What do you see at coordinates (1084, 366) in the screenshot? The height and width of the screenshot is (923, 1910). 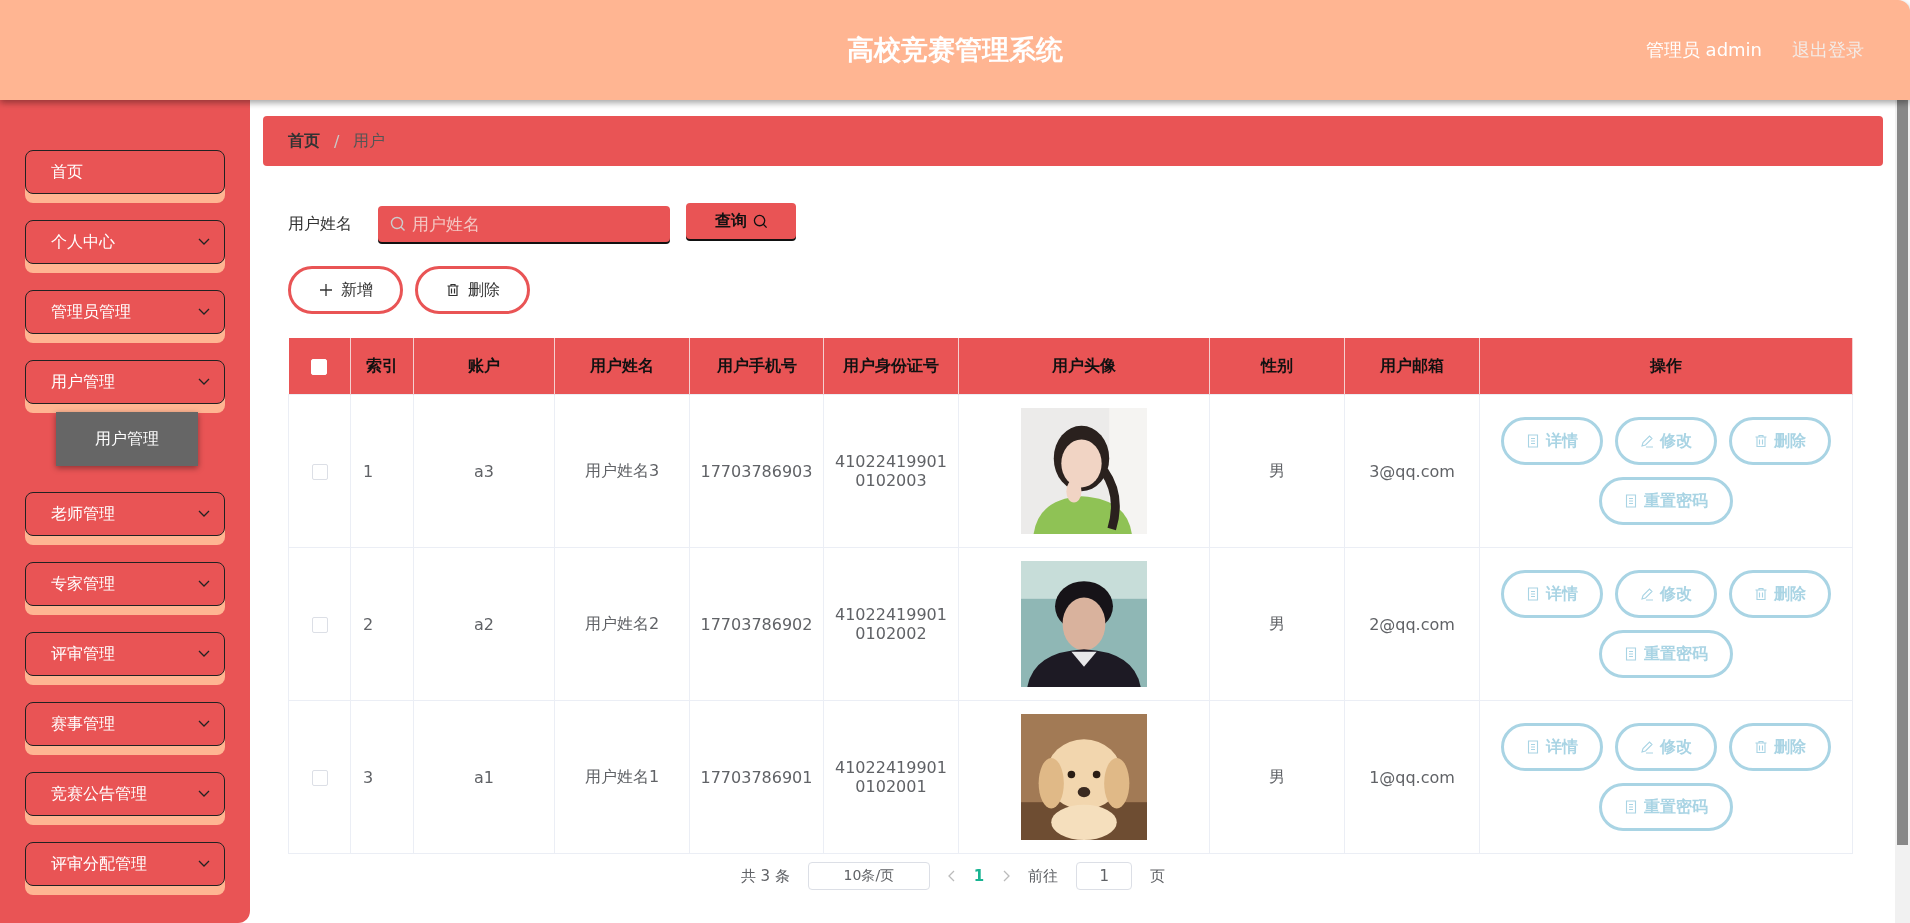 I see `column-header: 用户头像` at bounding box center [1084, 366].